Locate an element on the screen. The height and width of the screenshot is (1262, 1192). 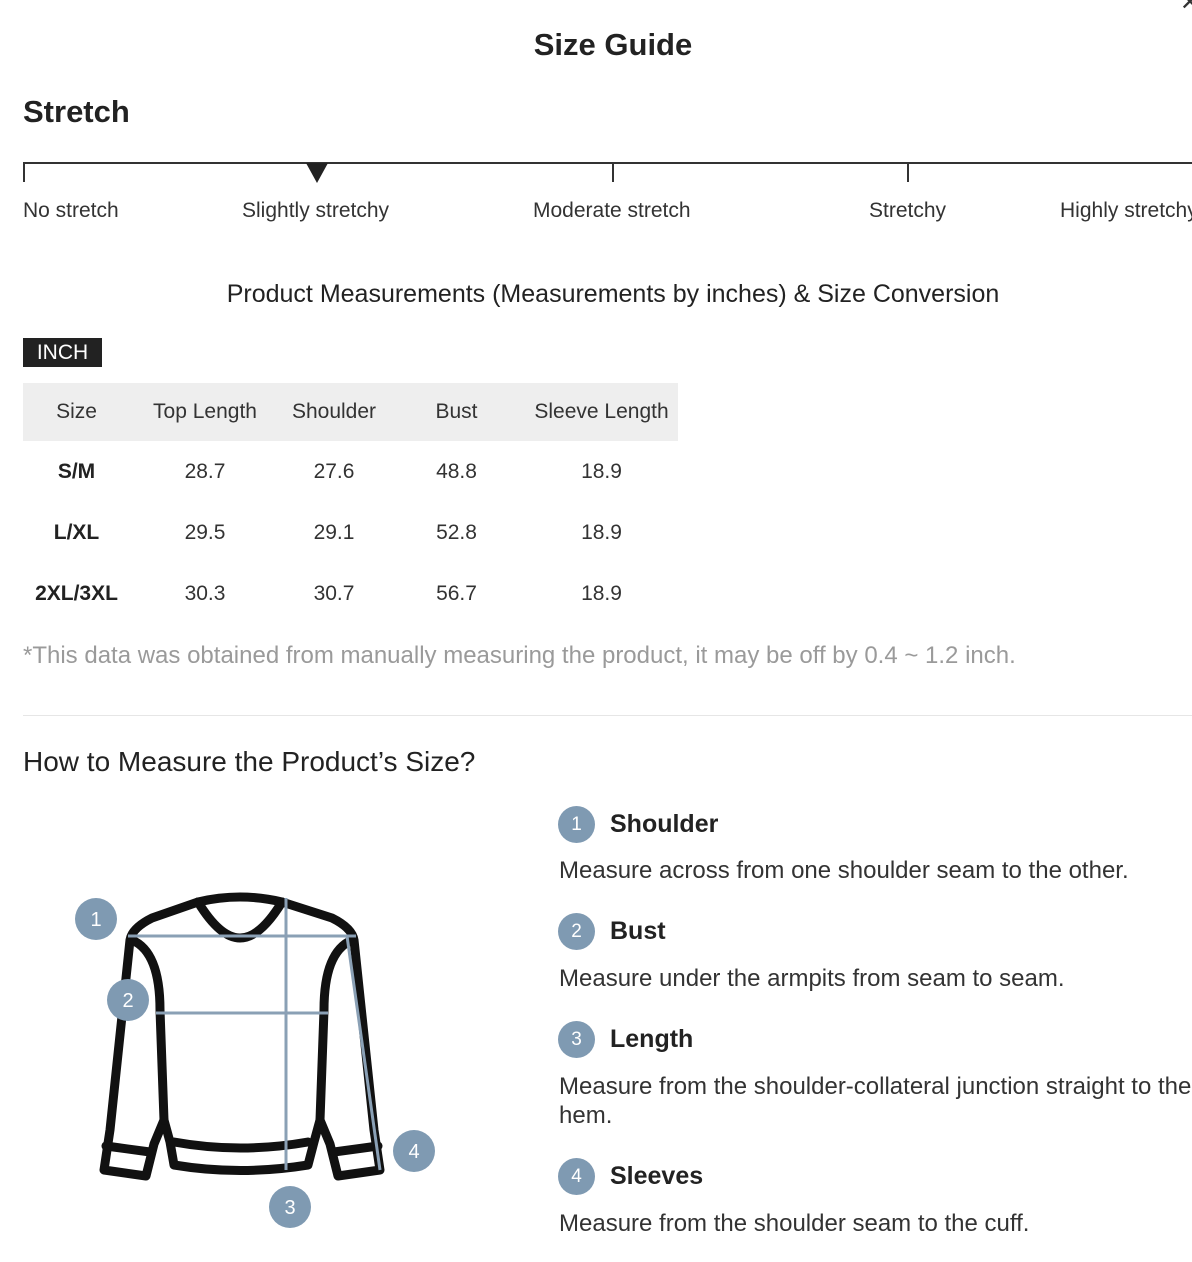
diagram-number-3: 3 is located at coordinates (289, 1208).